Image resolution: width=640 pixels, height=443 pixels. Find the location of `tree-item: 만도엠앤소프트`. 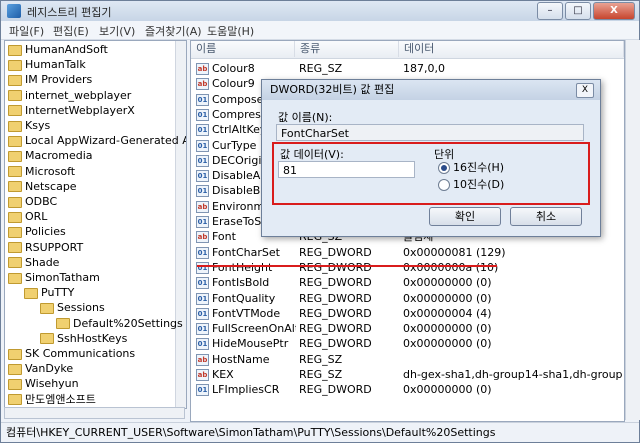

tree-item: 만도엠앤소프트 is located at coordinates (52, 399).